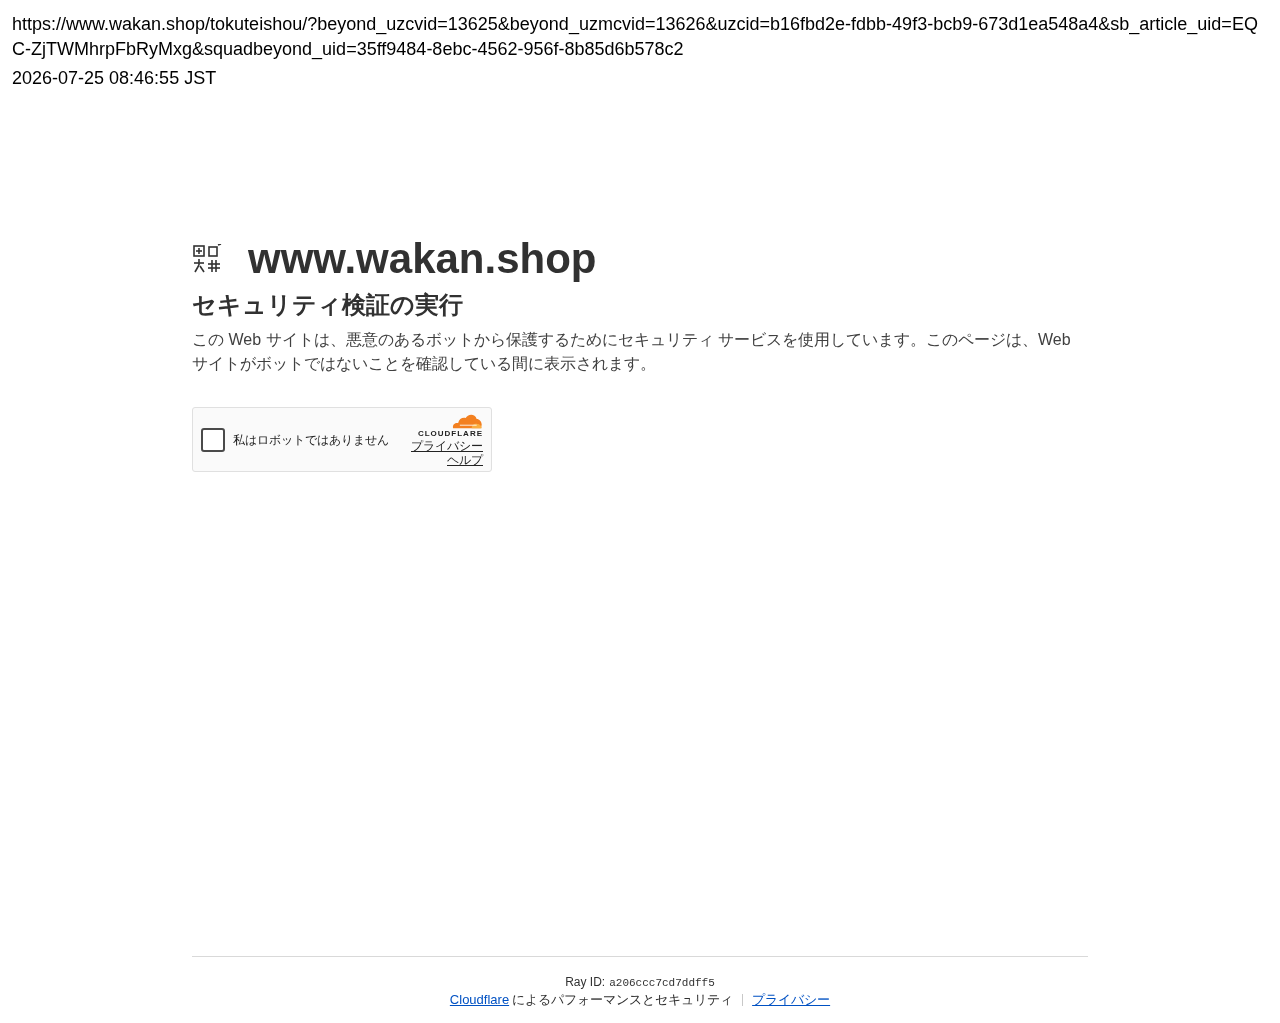  I want to click on ray-id-value: a206ccc7cd7ddff5, so click(662, 983).